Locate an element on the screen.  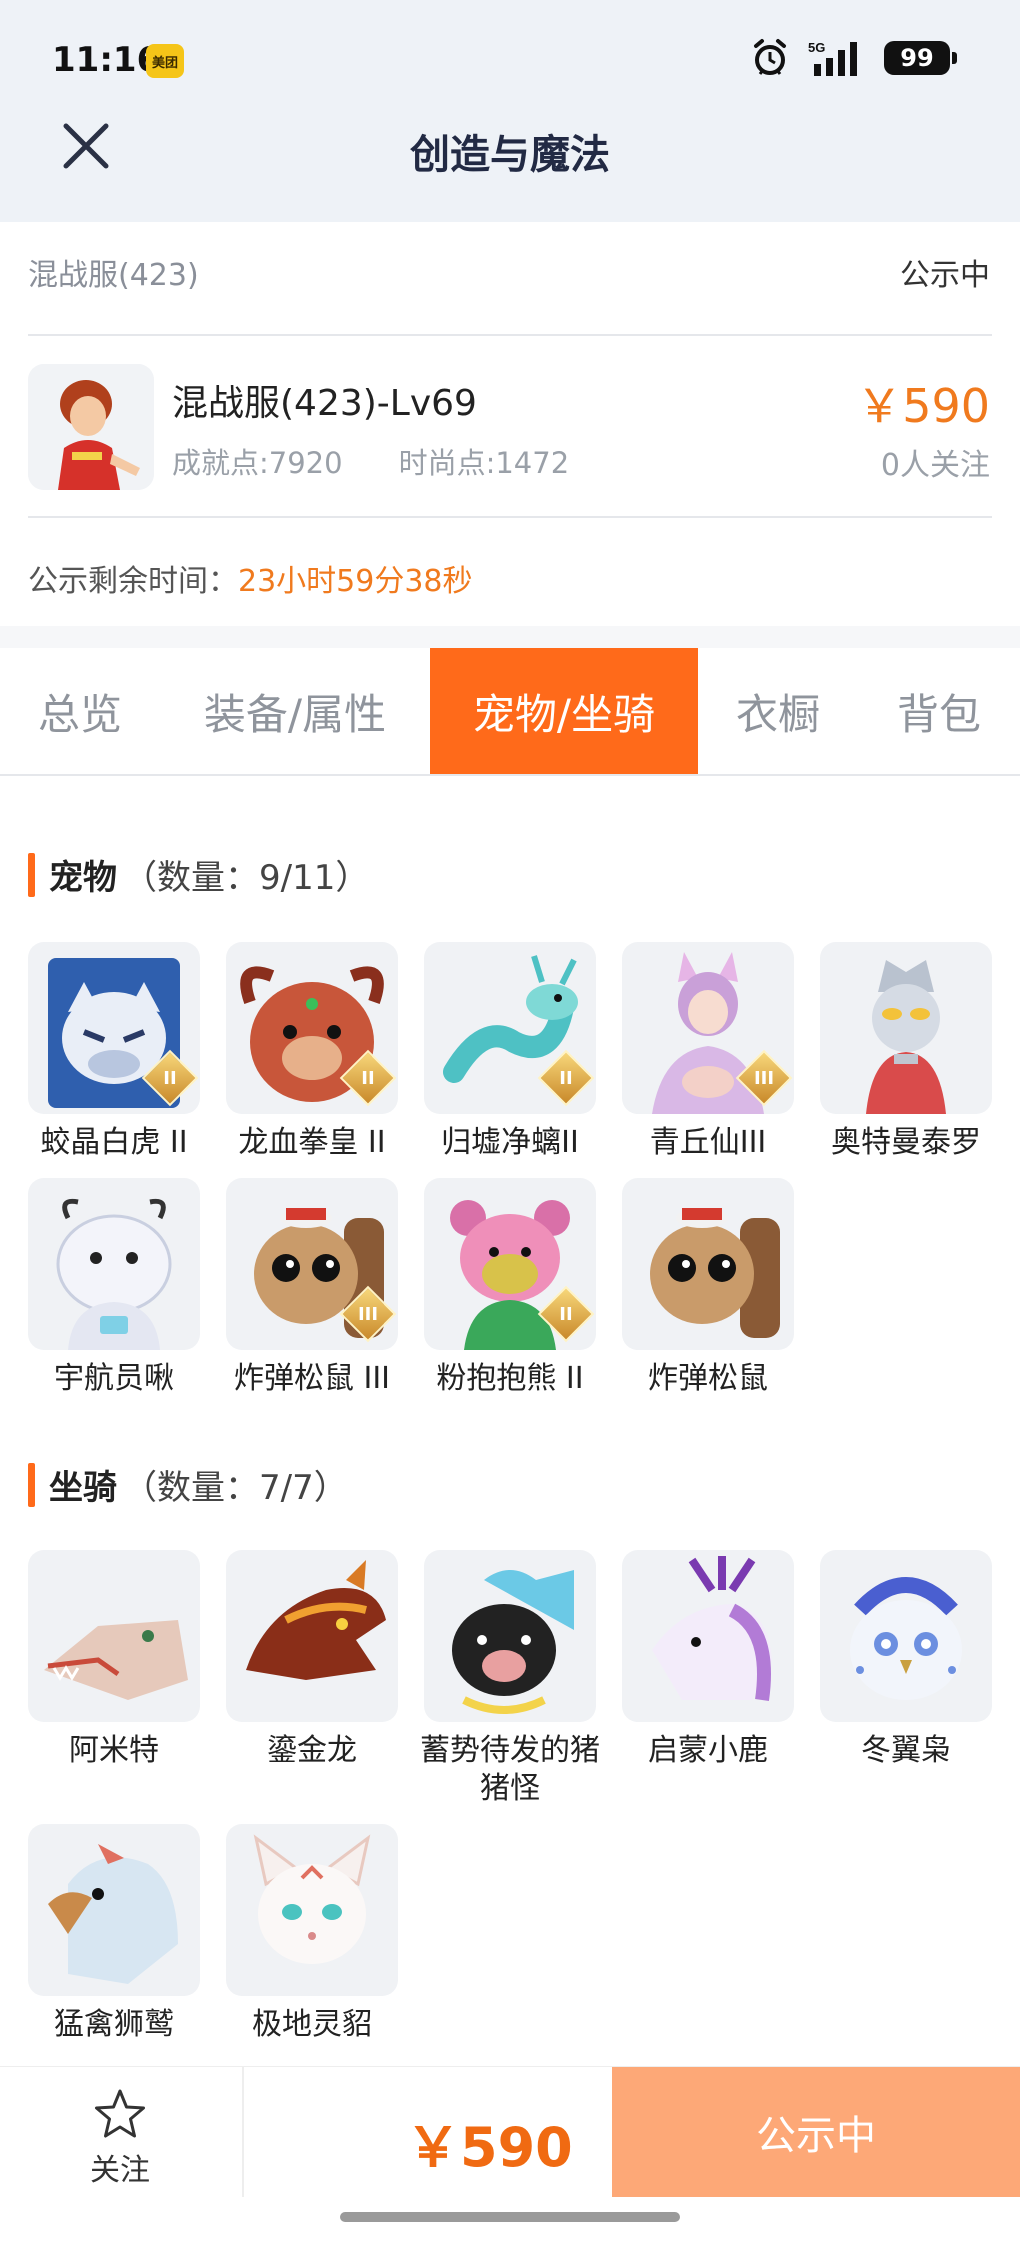
mounts-header: 坐骑 （数量：7/7） is located at coordinates (188, 1484).